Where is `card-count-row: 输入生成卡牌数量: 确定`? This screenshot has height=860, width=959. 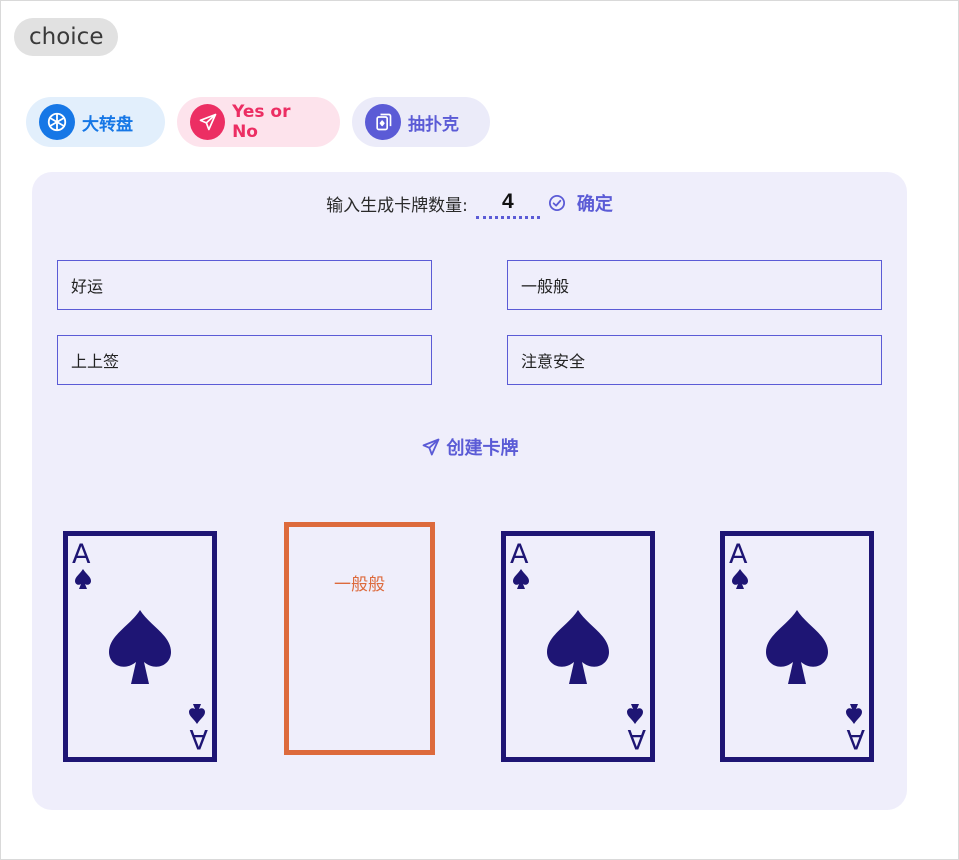 card-count-row: 输入生成卡牌数量: 确定 is located at coordinates (469, 203).